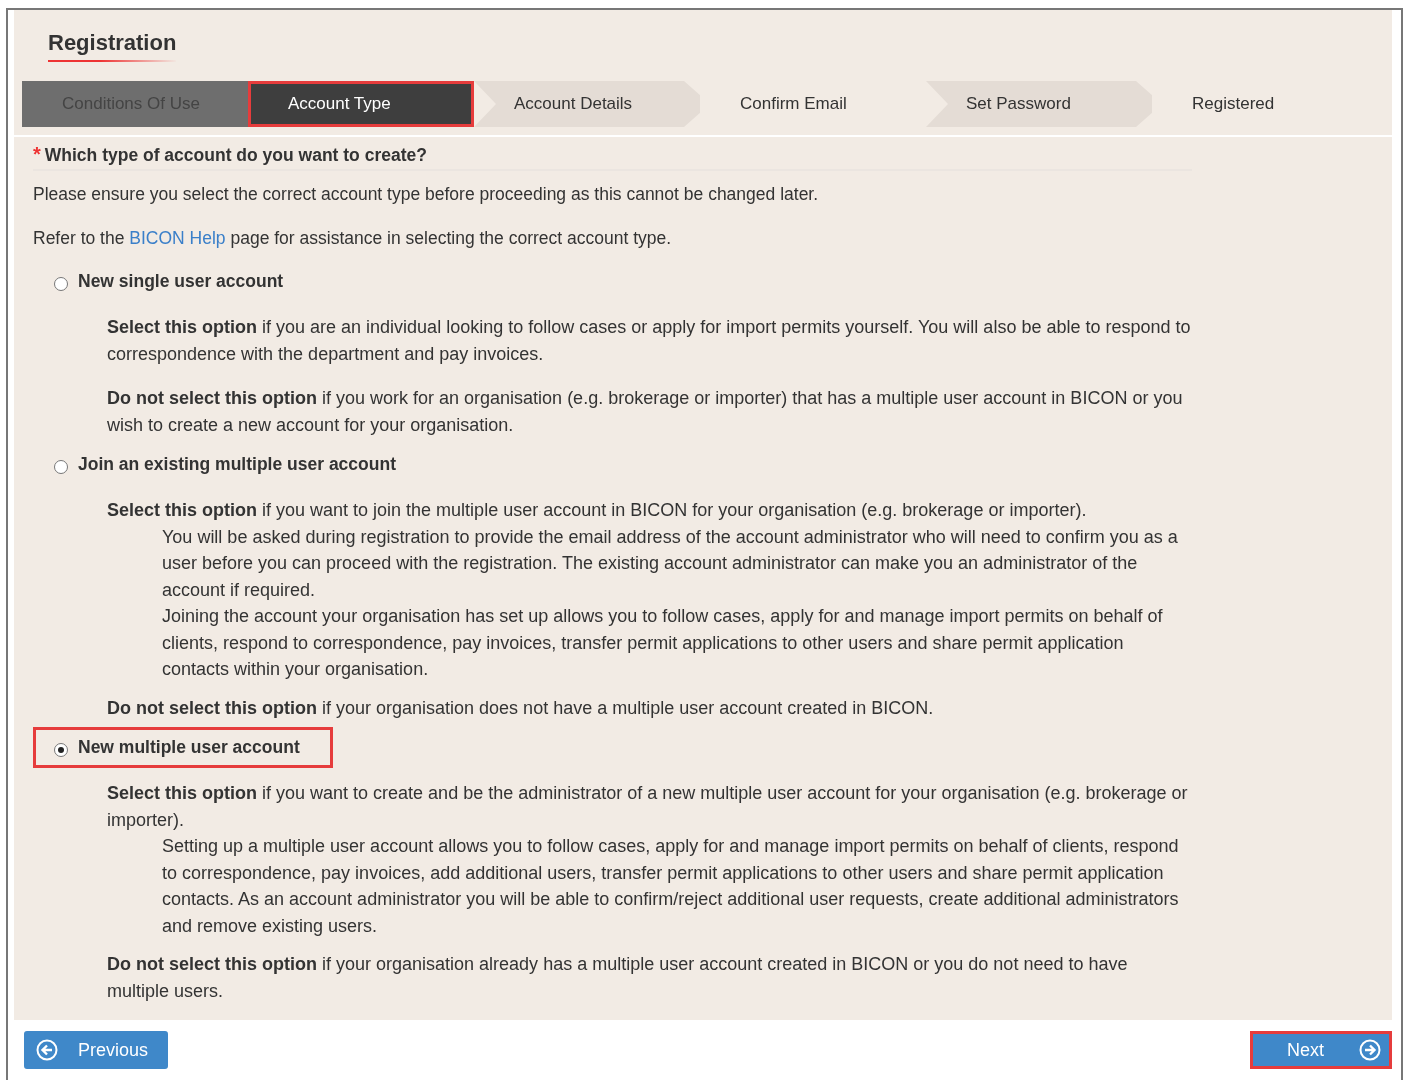 The width and height of the screenshot is (1407, 1080). Describe the element at coordinates (645, 412) in the screenshot. I see `option-description: Do not select this option if you work for an organisation (e.g. brokerage or importer) that has a multiple user account in BICON or you wish to create a new account for your organisation.` at that location.